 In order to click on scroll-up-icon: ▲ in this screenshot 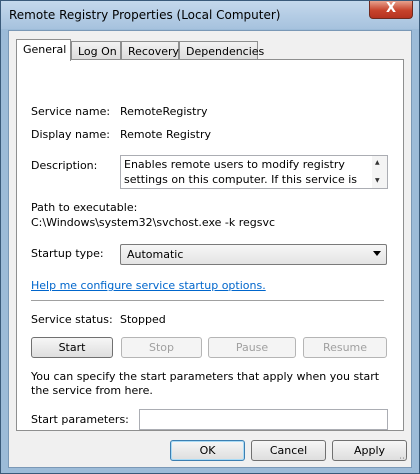, I will do `click(377, 162)`.